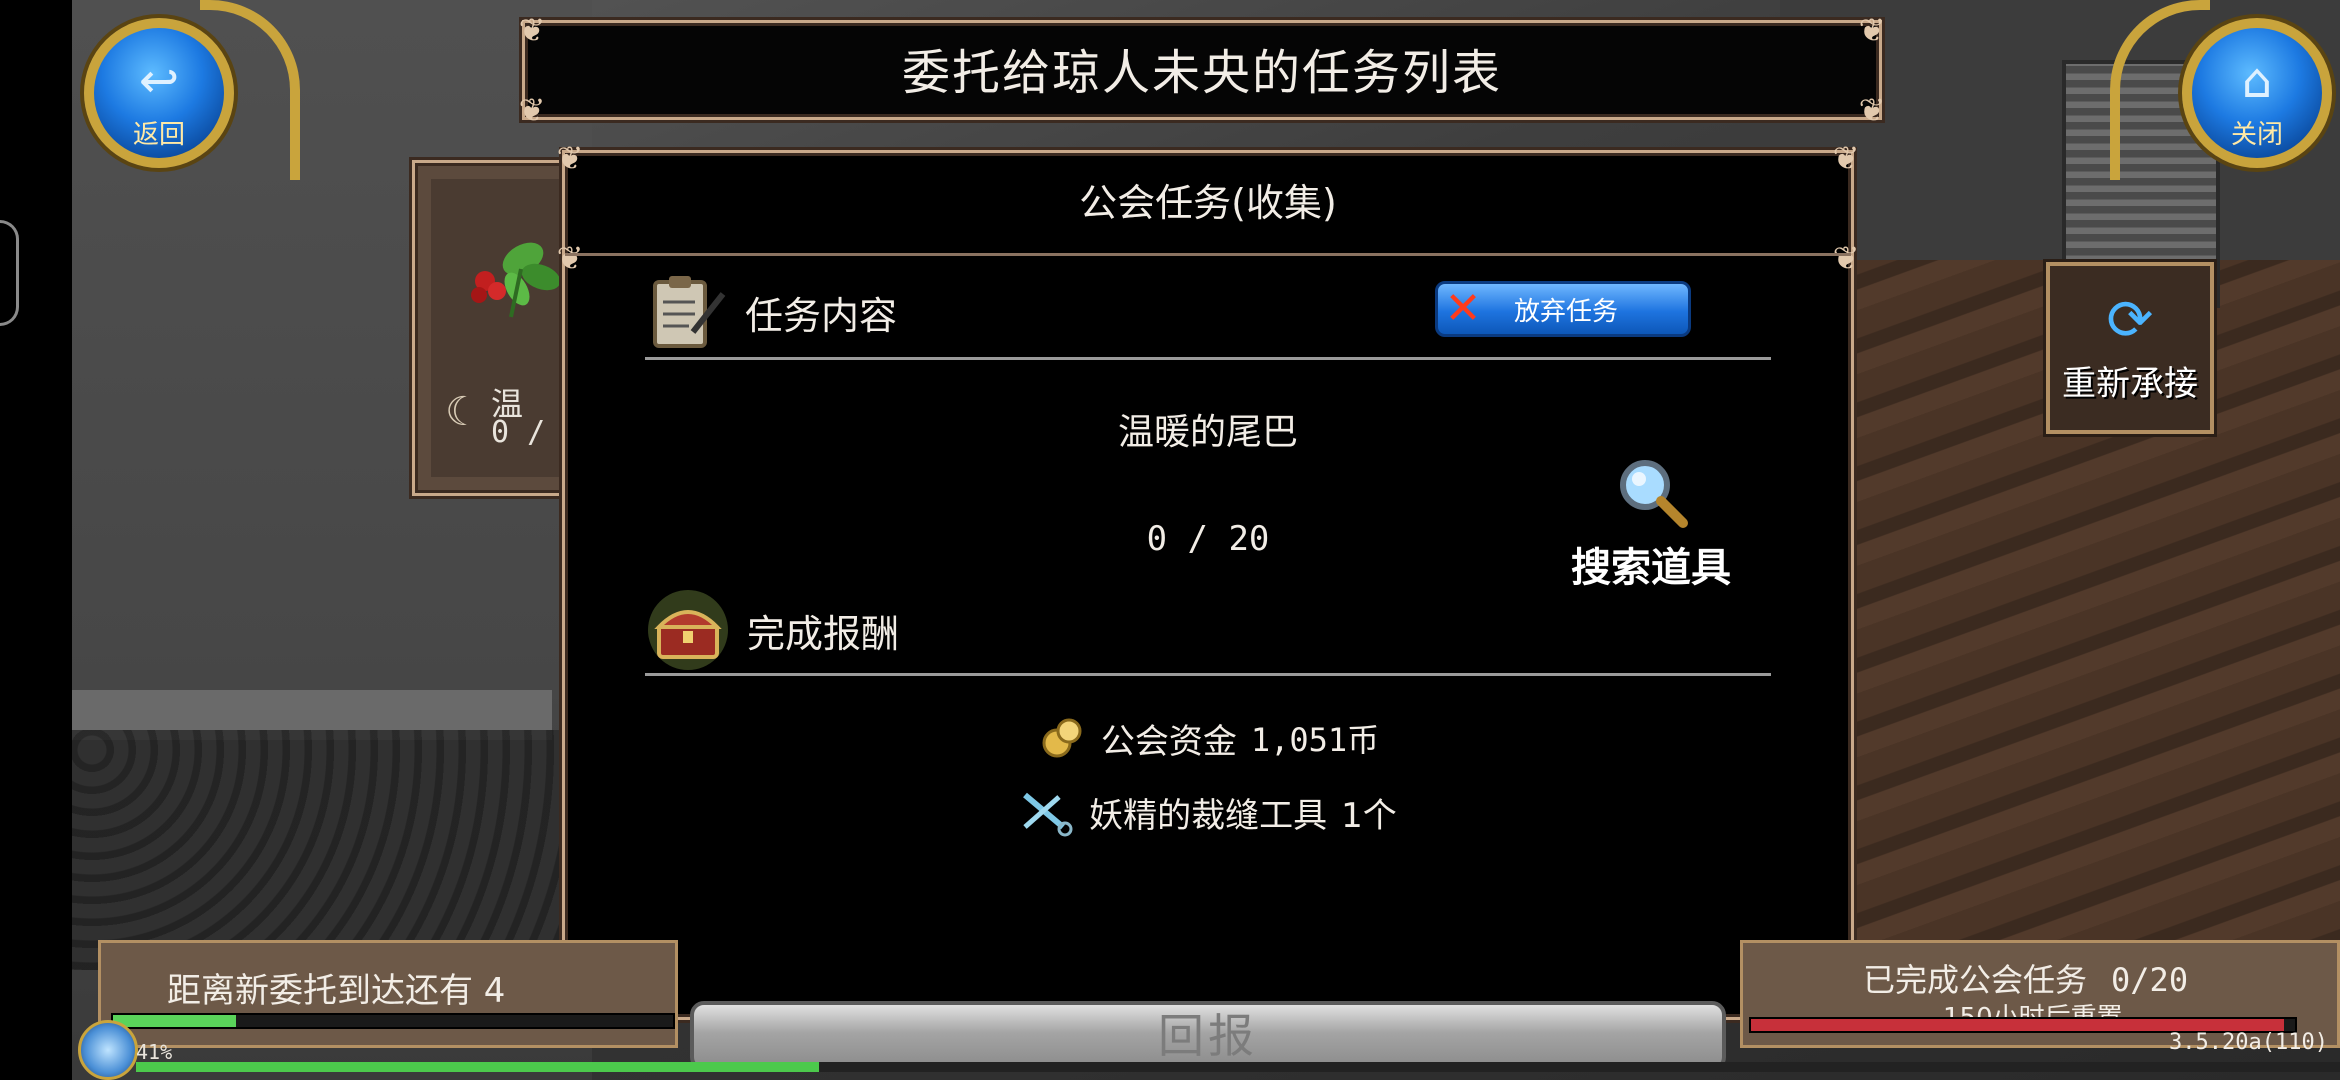  I want to click on scene-stone-wall, so click(352, 850).